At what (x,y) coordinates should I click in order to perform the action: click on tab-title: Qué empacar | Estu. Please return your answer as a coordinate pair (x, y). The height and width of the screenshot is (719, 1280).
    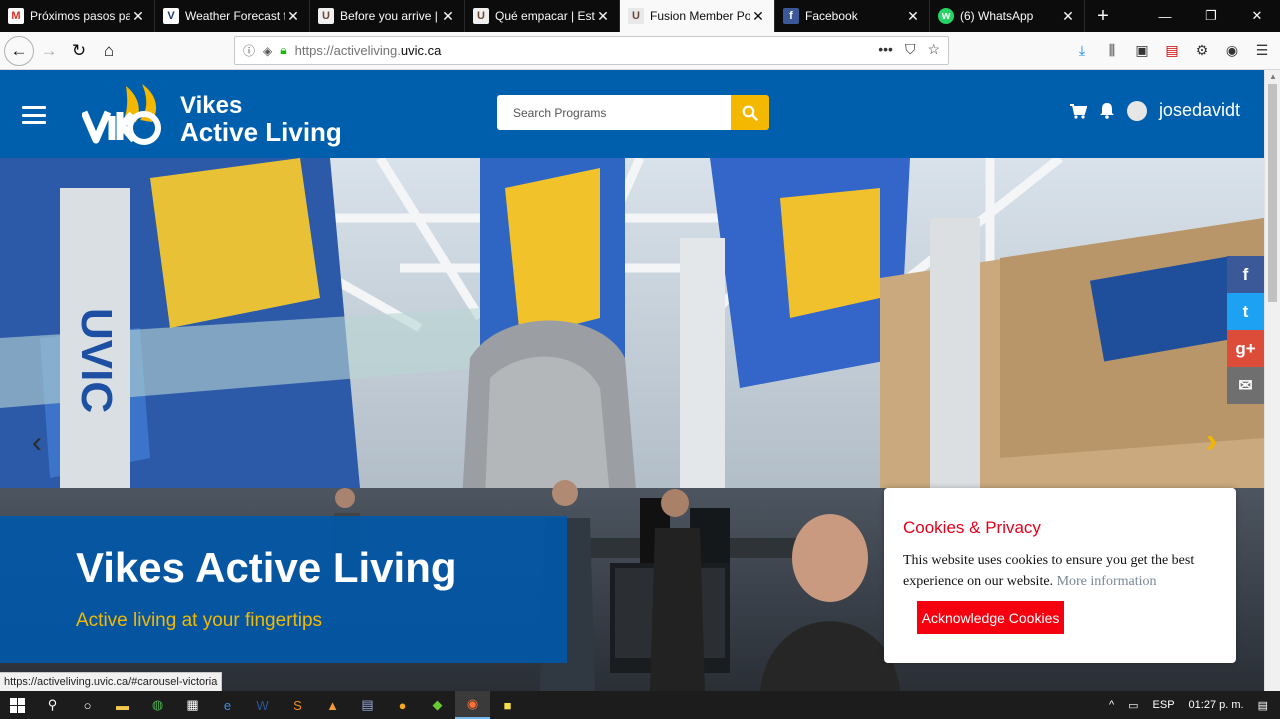
    Looking at the image, I should click on (545, 16).